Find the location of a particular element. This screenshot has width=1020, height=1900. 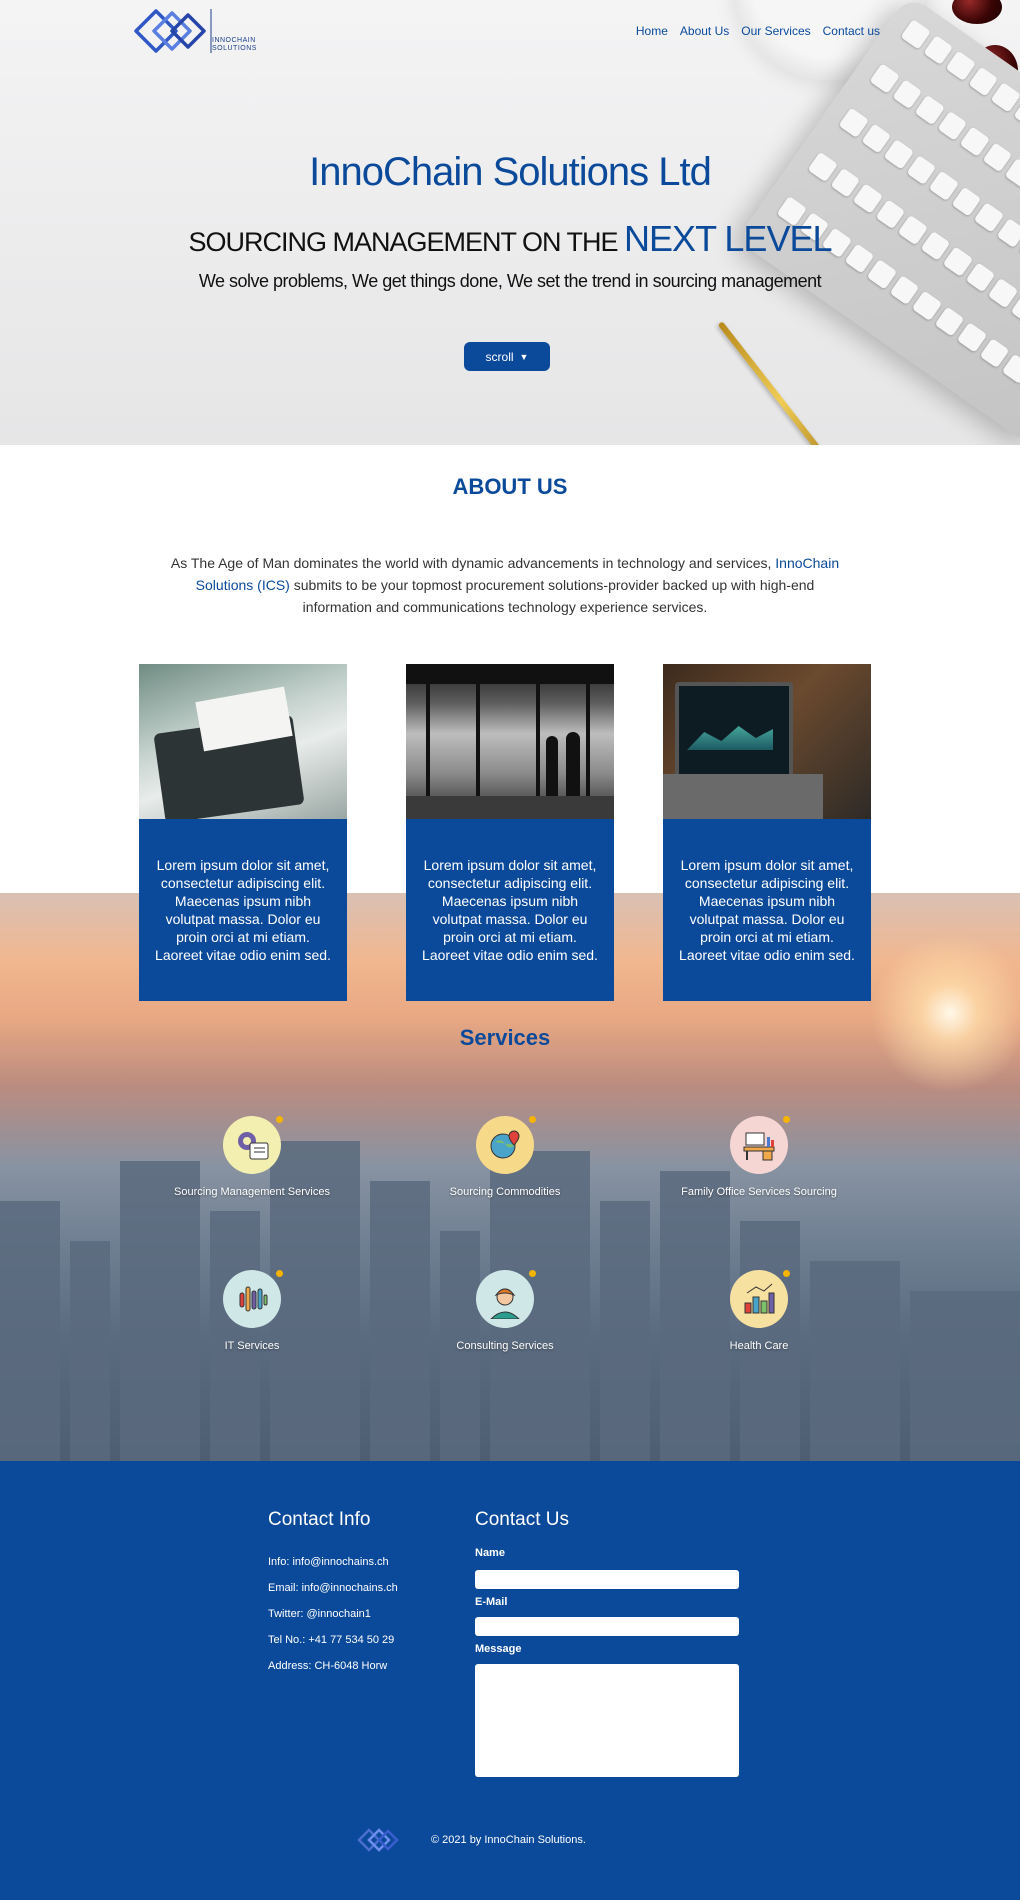

service-item: Consulting Services is located at coordinates (505, 1311).